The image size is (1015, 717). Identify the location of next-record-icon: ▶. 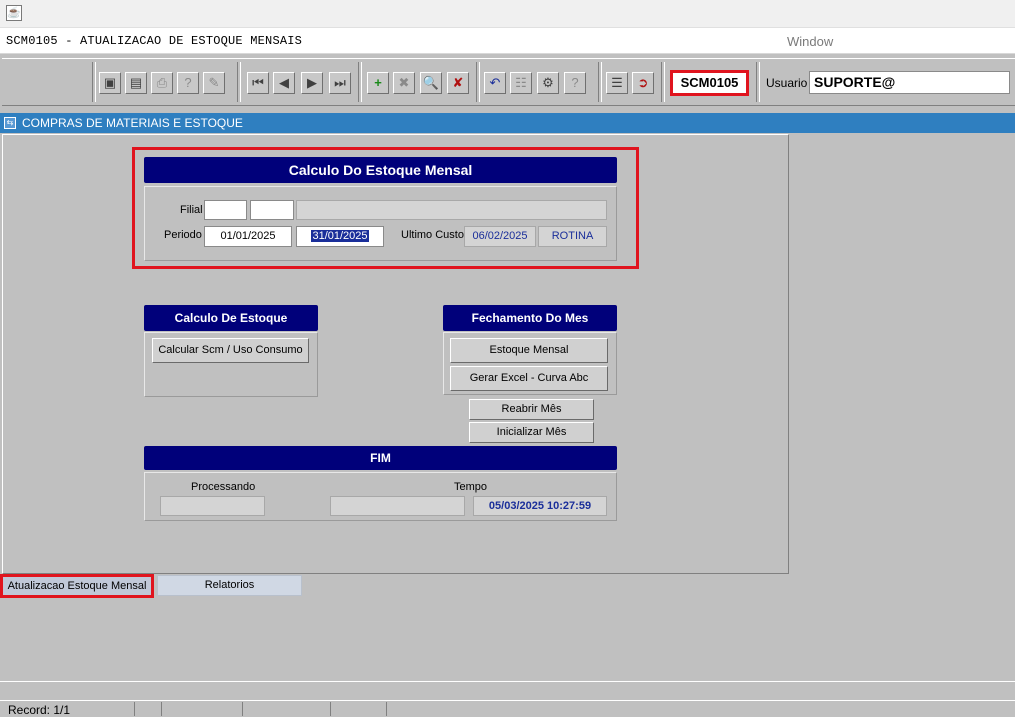
(312, 83).